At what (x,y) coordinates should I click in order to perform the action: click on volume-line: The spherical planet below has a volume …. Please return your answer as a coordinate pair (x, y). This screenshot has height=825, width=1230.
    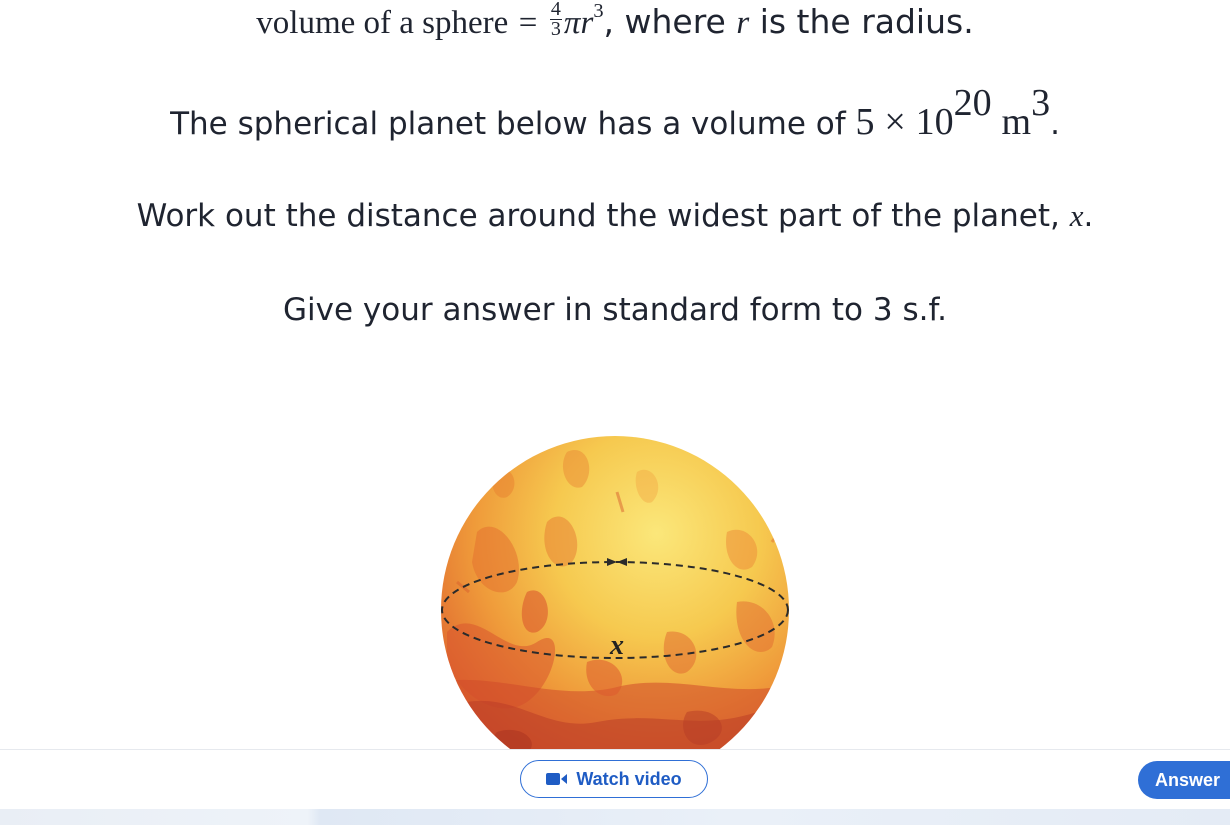
    Looking at the image, I should click on (615, 114).